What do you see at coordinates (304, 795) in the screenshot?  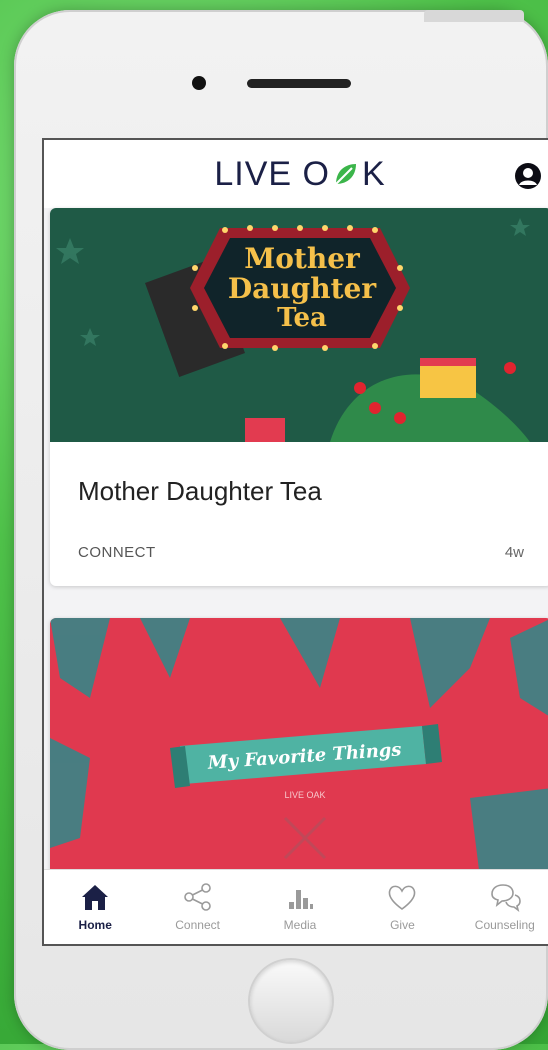 I see `banner2-subtitle: LIVE OAK` at bounding box center [304, 795].